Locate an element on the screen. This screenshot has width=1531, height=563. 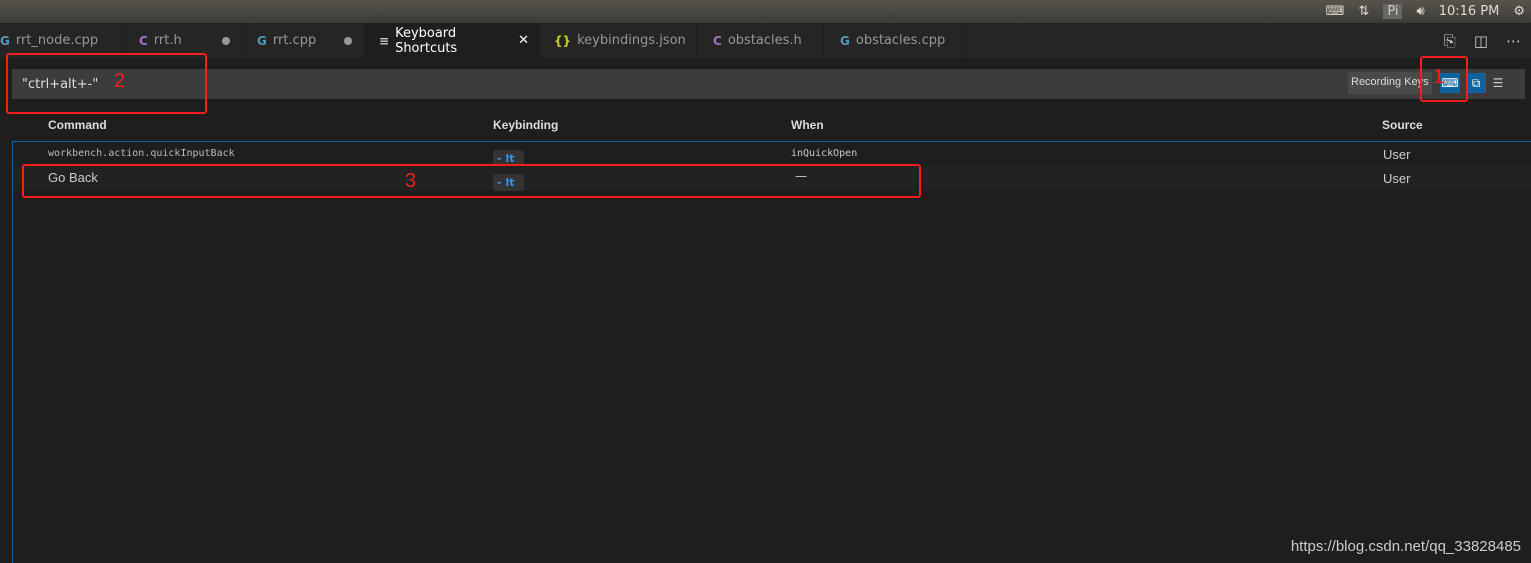
command-id: workbench.action.quickInputBack is located at coordinates (141, 153).